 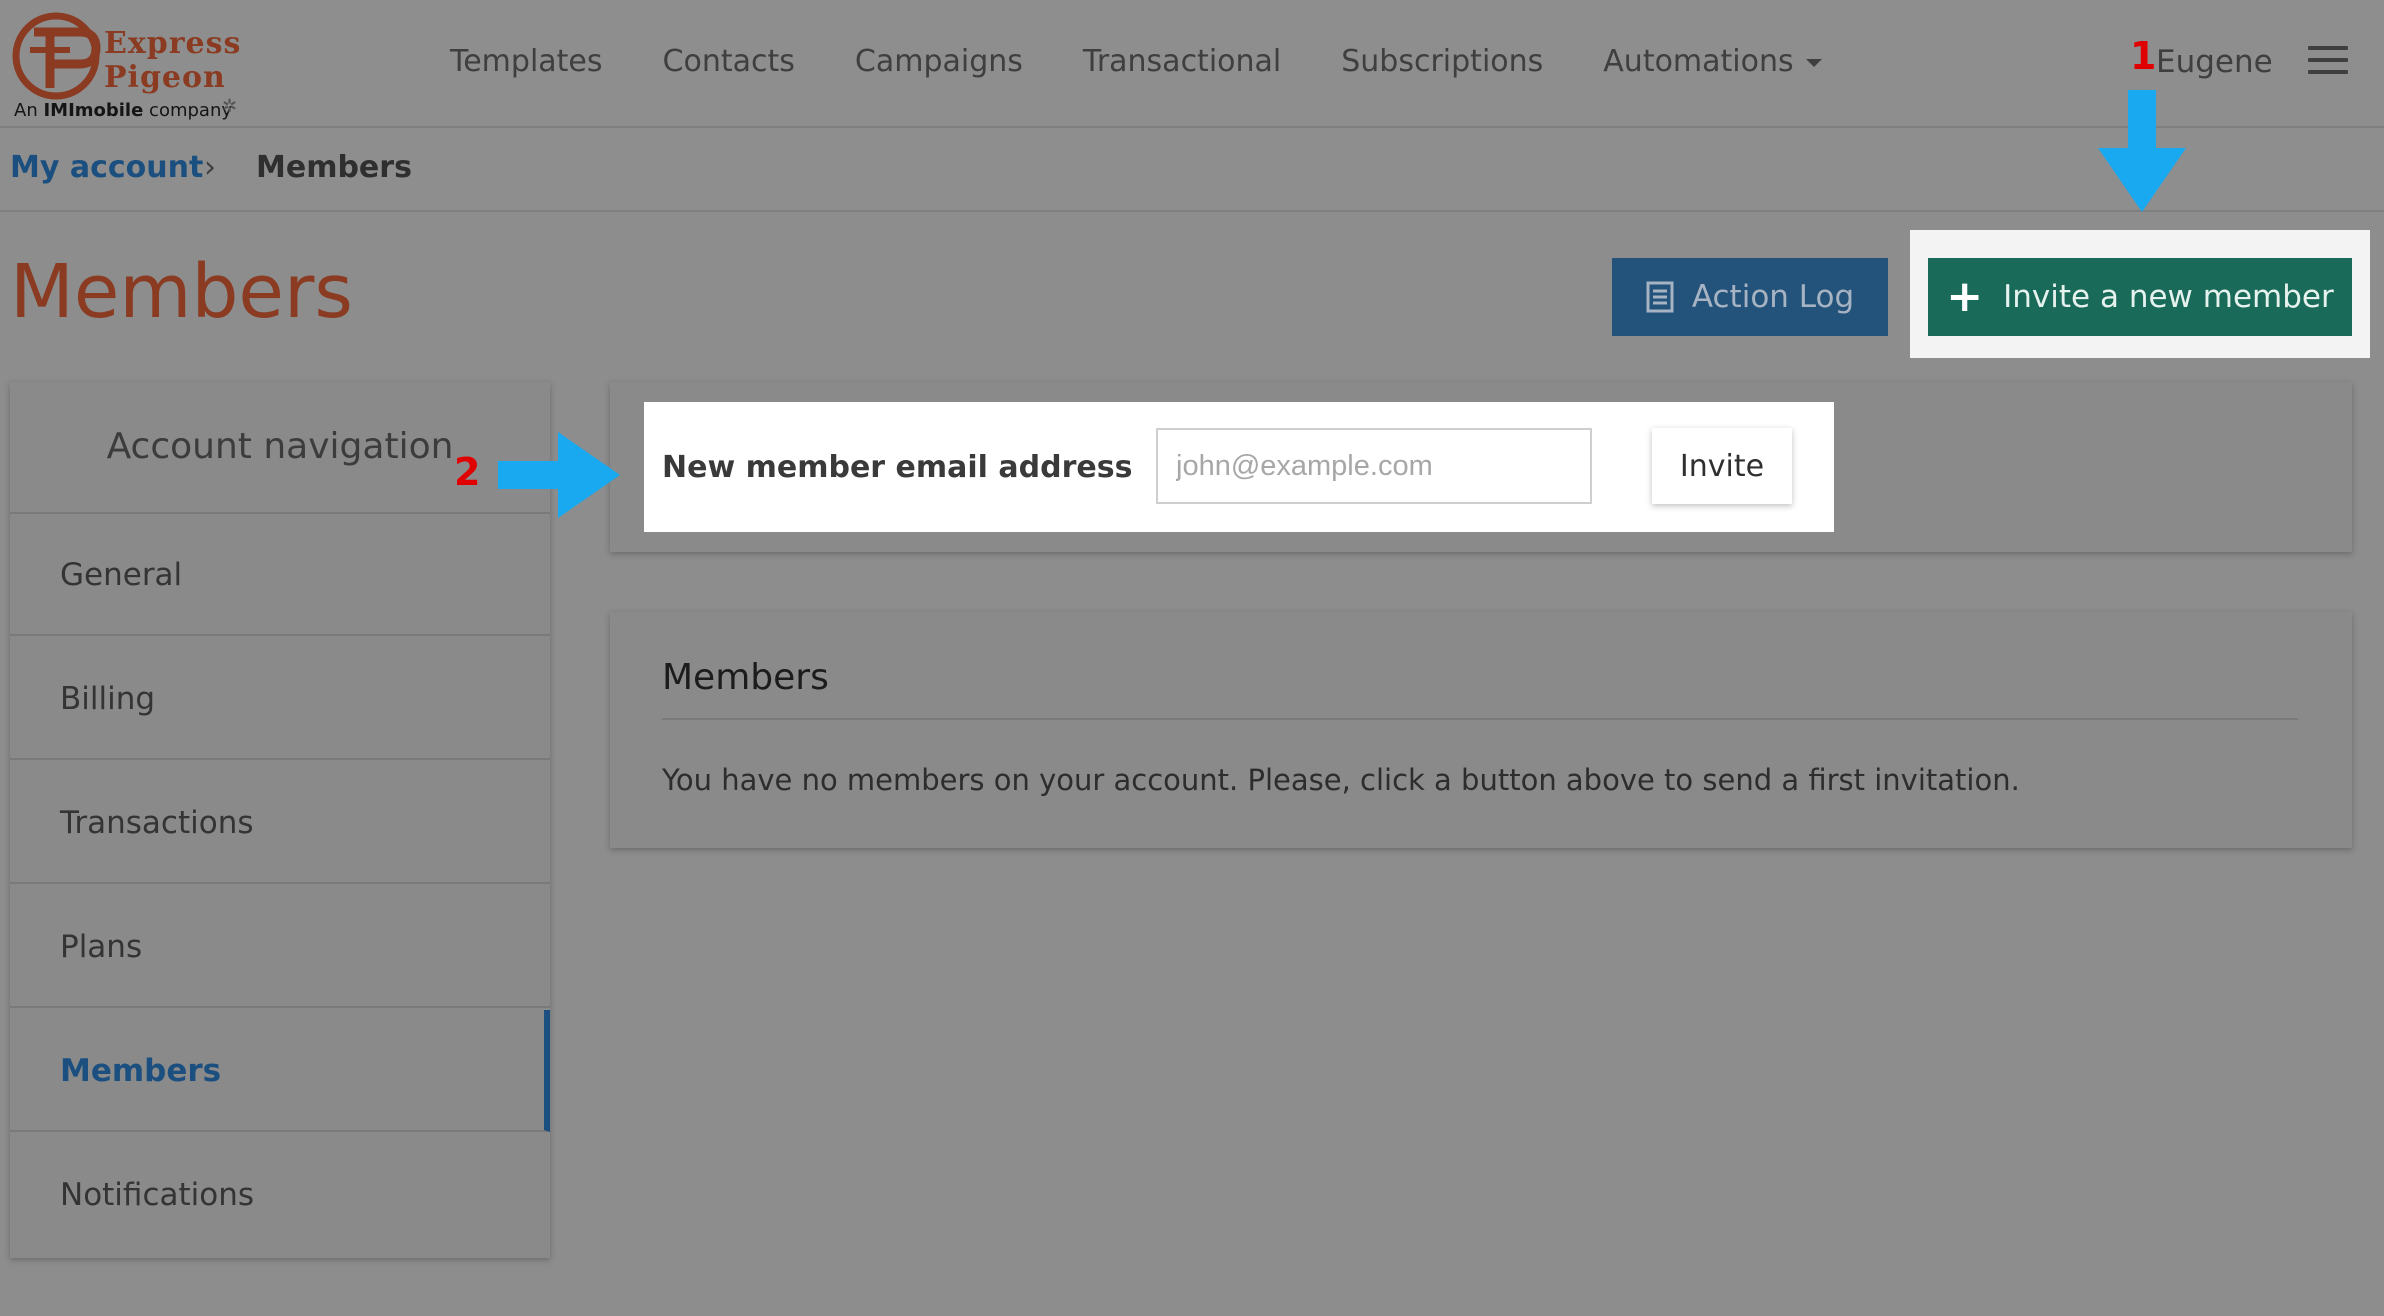 What do you see at coordinates (1698, 61) in the screenshot?
I see `nav-automations-label: Automations` at bounding box center [1698, 61].